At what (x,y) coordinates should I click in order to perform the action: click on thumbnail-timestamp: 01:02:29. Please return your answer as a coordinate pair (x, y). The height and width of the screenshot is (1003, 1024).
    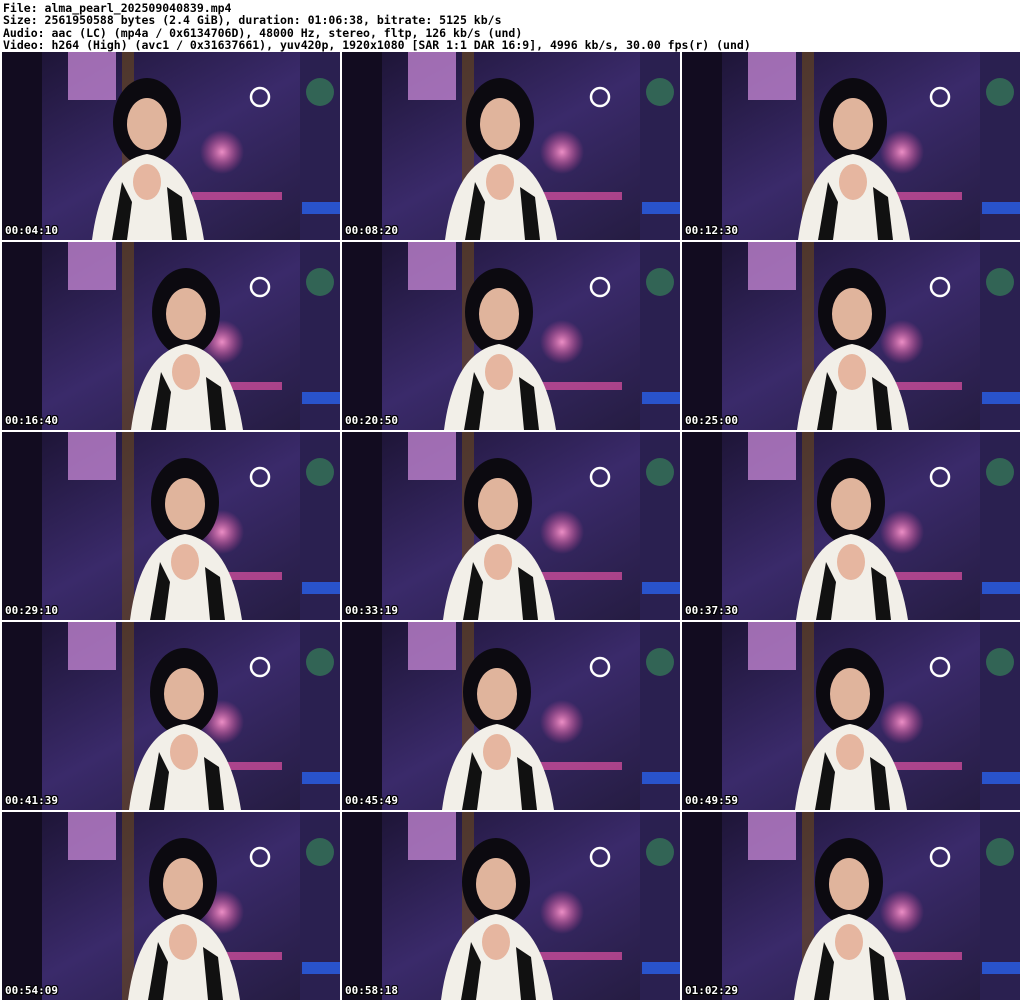
    Looking at the image, I should click on (711, 990).